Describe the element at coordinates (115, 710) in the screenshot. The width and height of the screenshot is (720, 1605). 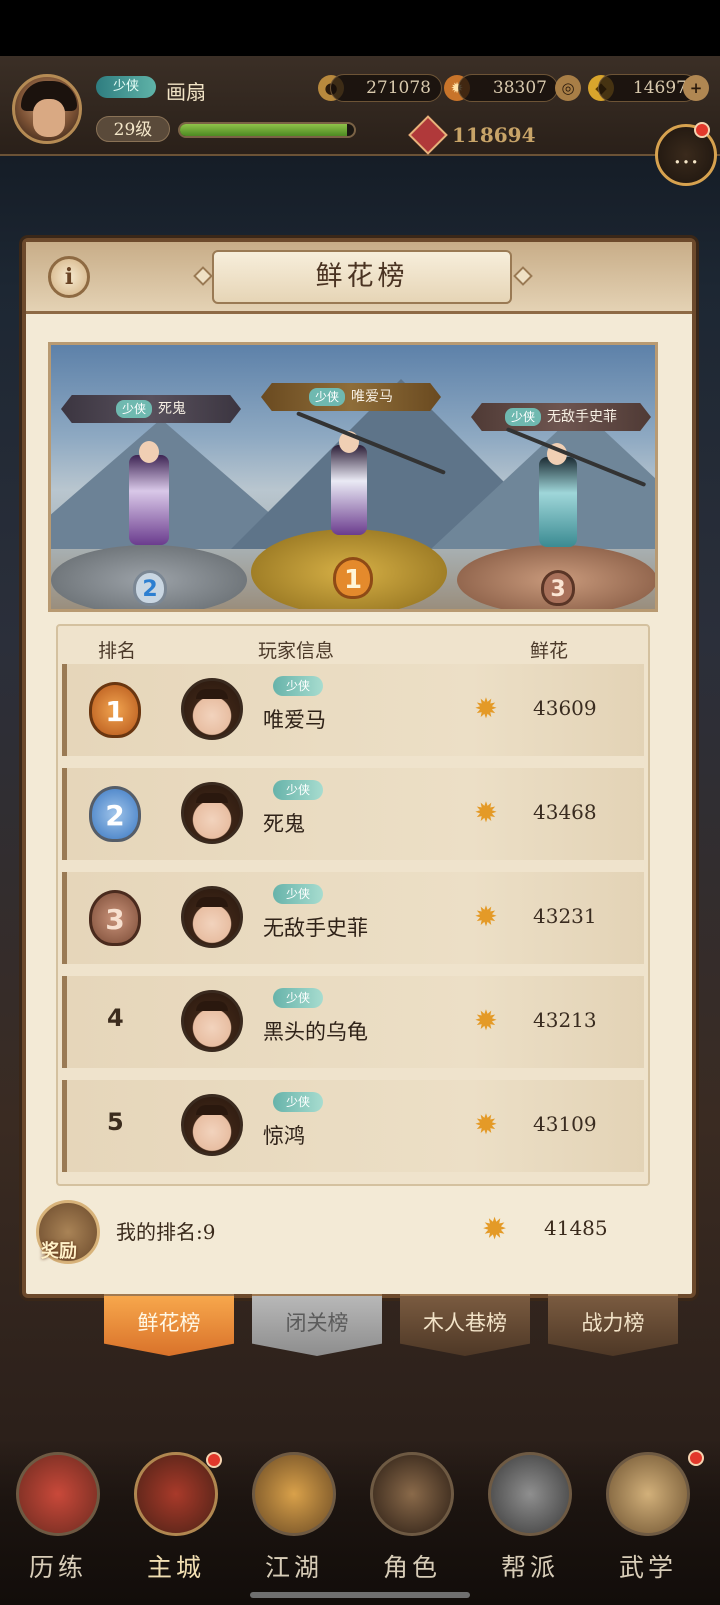
I see `rank-medal-gold: 1` at that location.